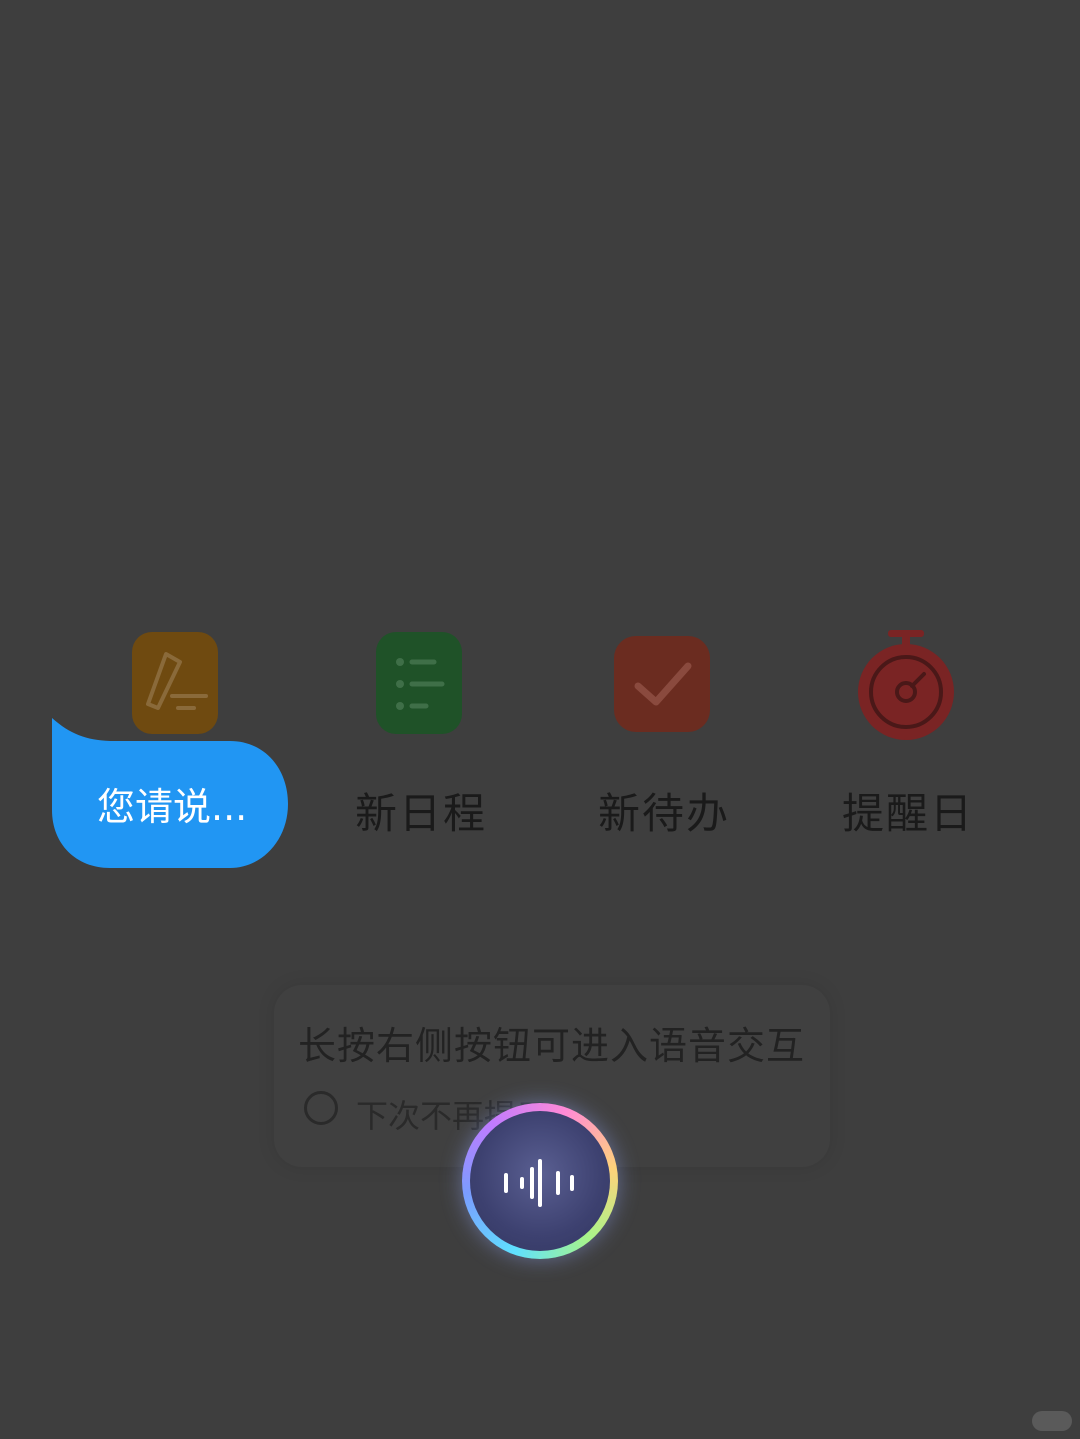  What do you see at coordinates (321, 1108) in the screenshot?
I see `dont-show-again-checkbox` at bounding box center [321, 1108].